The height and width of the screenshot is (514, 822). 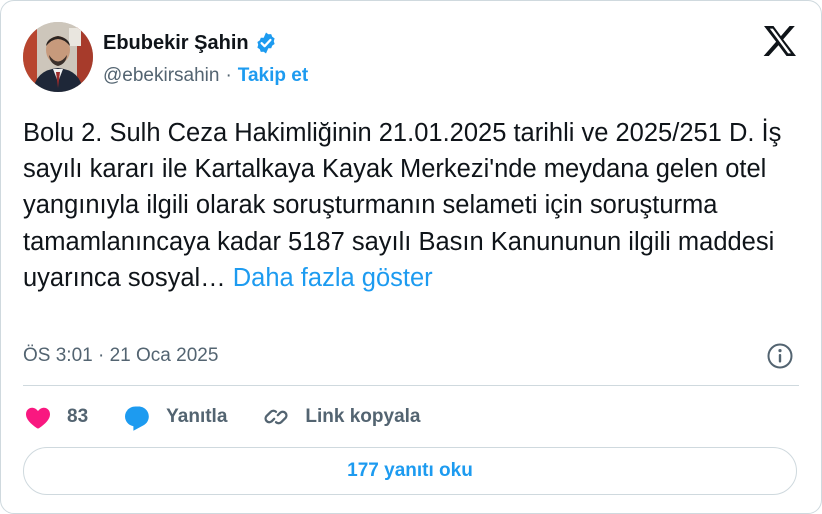 What do you see at coordinates (780, 356) in the screenshot?
I see `info-icon` at bounding box center [780, 356].